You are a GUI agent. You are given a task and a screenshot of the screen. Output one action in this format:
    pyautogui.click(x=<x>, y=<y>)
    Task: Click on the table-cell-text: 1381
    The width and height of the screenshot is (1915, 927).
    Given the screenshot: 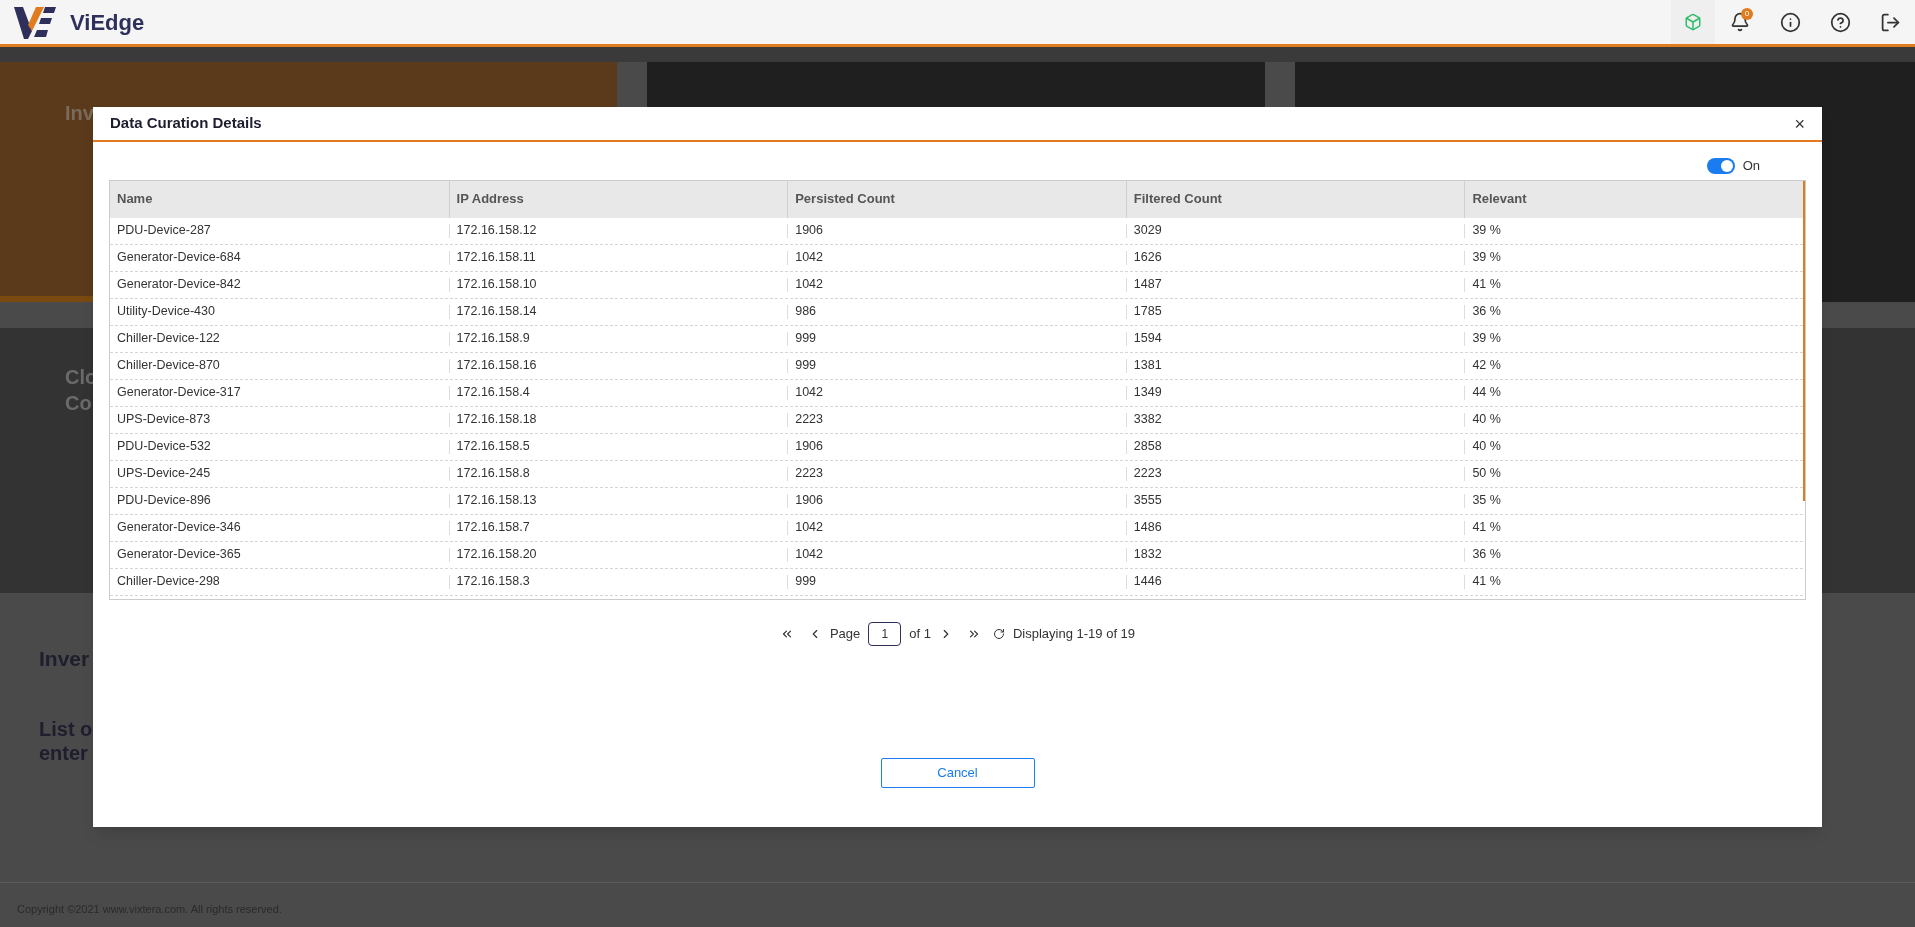 What is the action you would take?
    pyautogui.click(x=1147, y=366)
    